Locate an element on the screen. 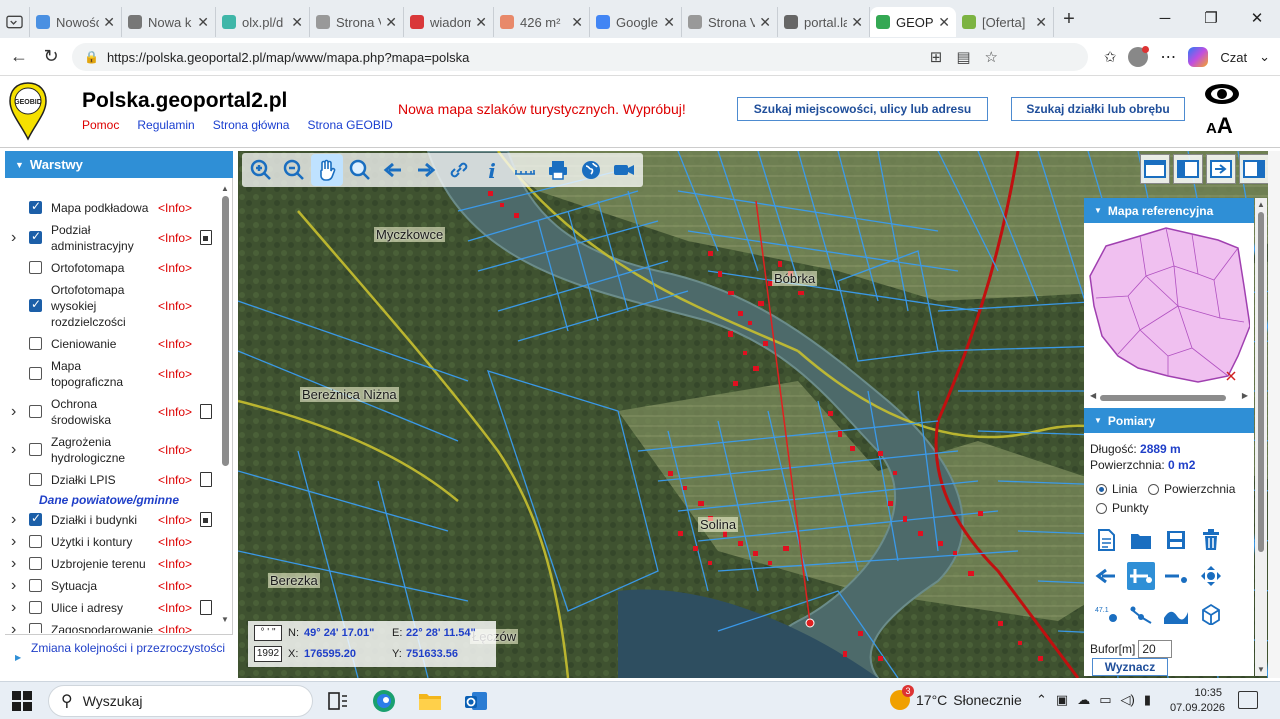  ruler-icon is located at coordinates (525, 170).